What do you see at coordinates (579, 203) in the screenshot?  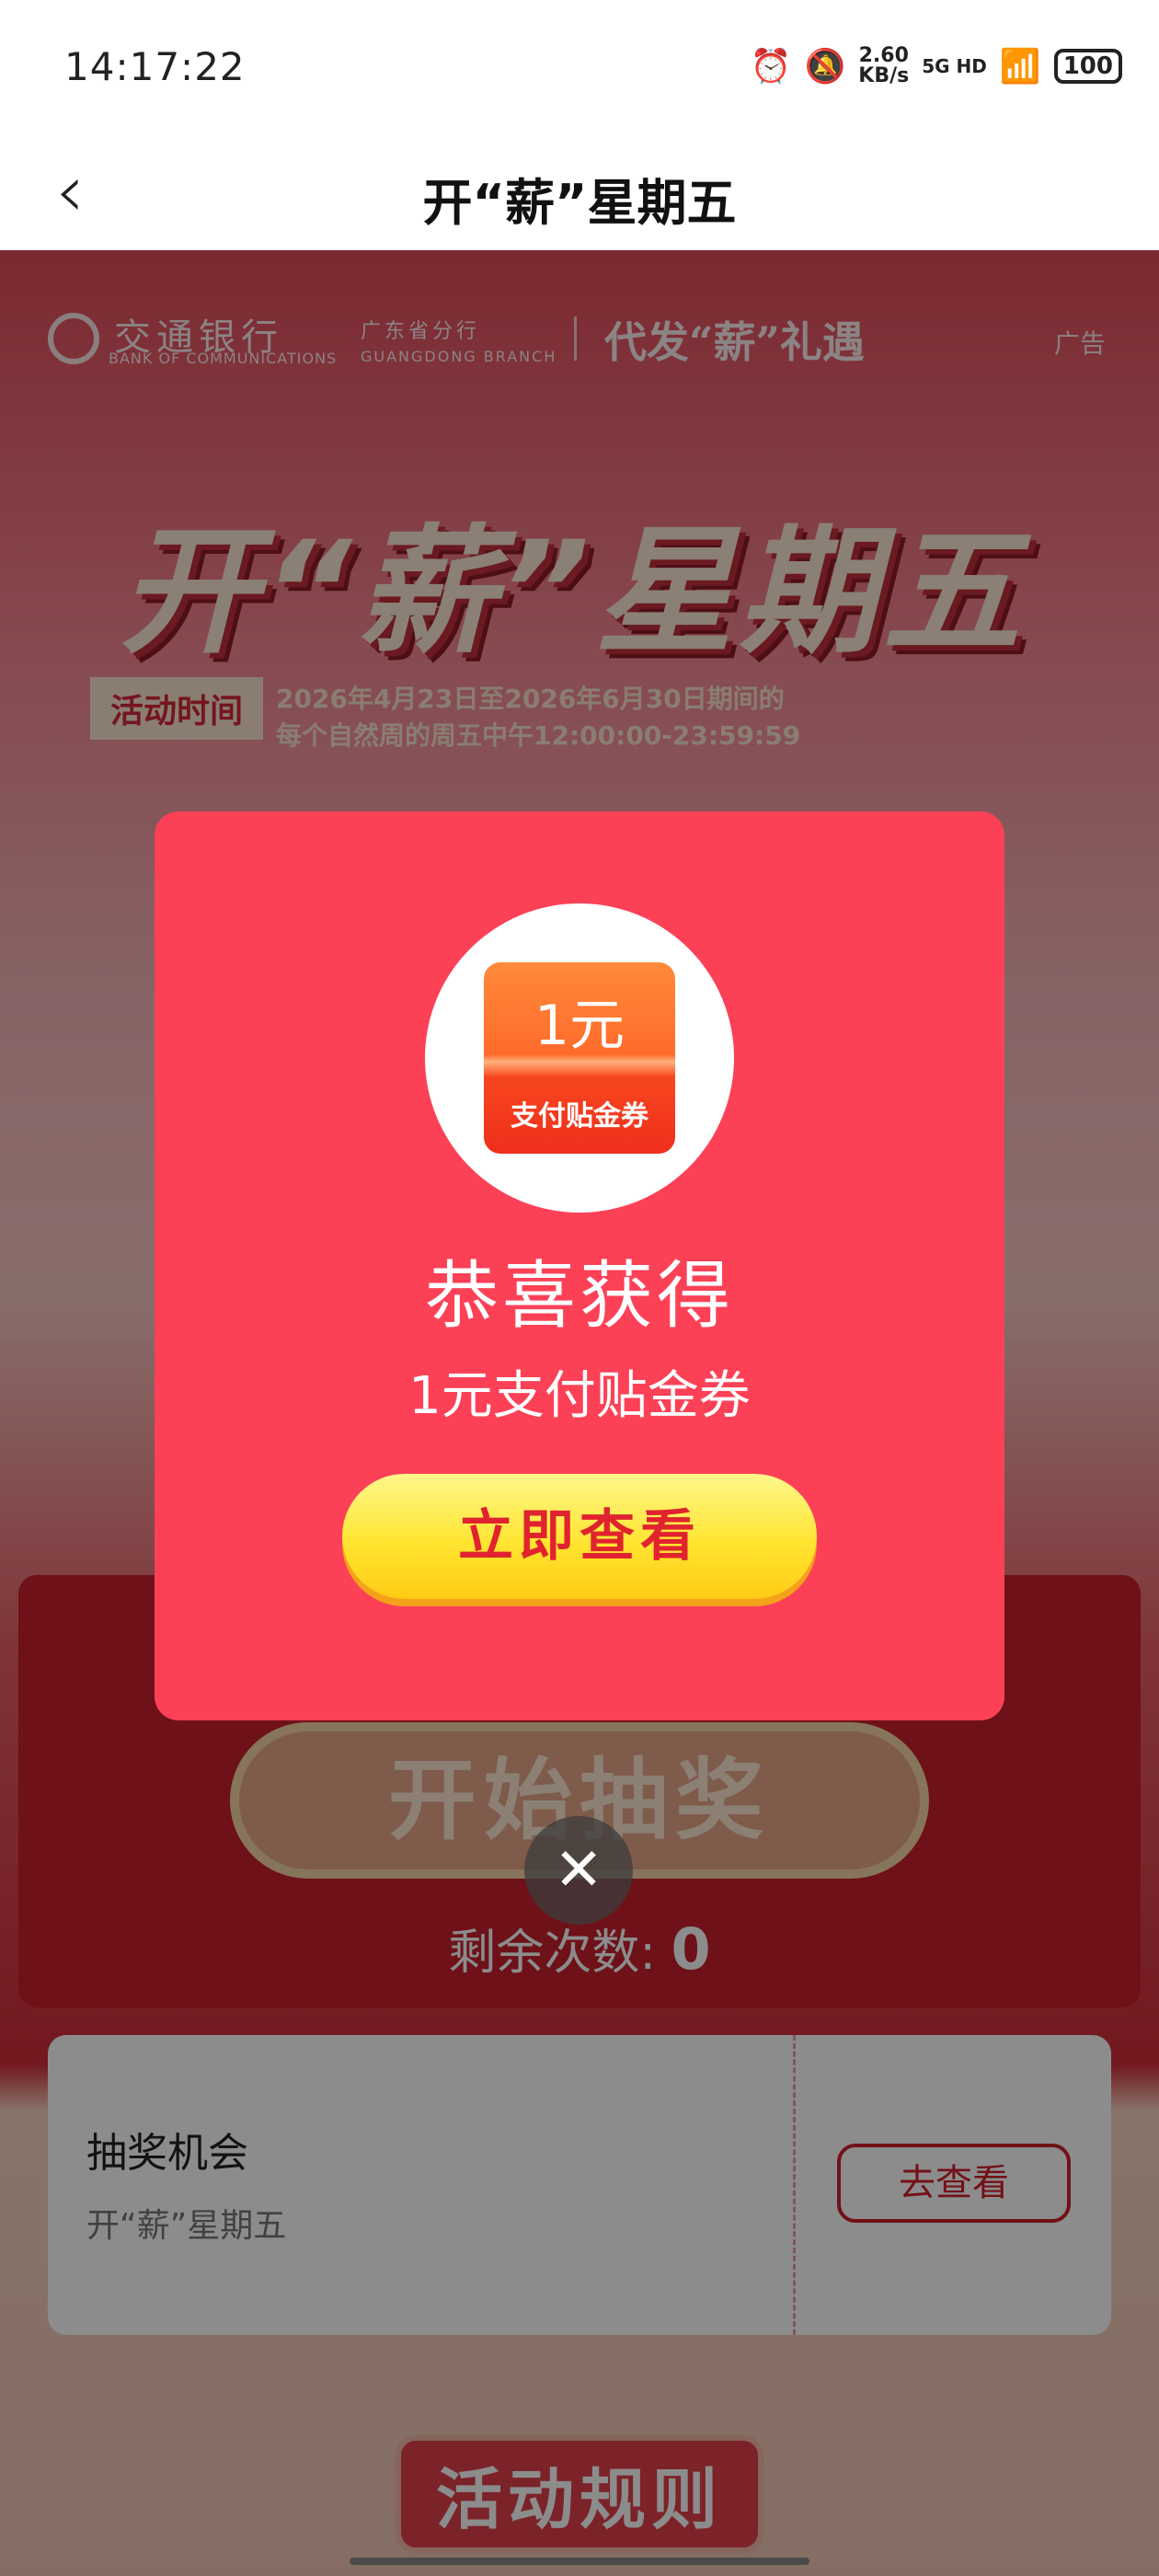 I see `page-title: 开“薪”星期五` at bounding box center [579, 203].